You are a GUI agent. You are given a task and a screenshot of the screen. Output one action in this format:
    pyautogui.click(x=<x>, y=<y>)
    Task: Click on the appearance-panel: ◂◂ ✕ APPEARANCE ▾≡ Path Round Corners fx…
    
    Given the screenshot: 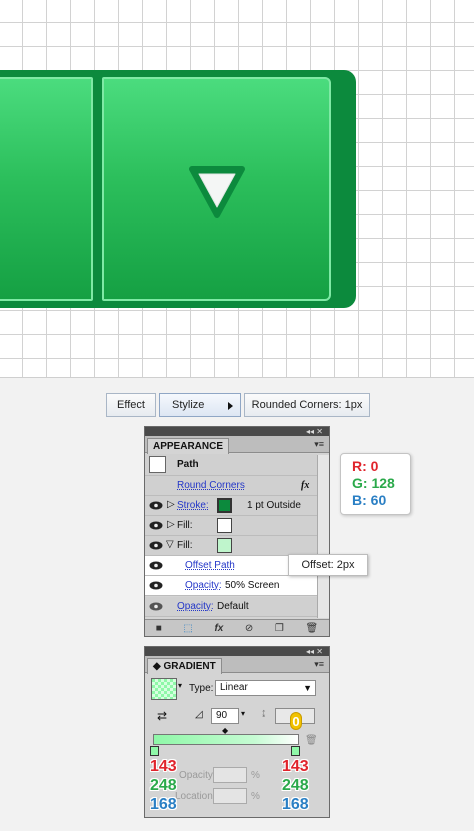 What is the action you would take?
    pyautogui.click(x=237, y=531)
    